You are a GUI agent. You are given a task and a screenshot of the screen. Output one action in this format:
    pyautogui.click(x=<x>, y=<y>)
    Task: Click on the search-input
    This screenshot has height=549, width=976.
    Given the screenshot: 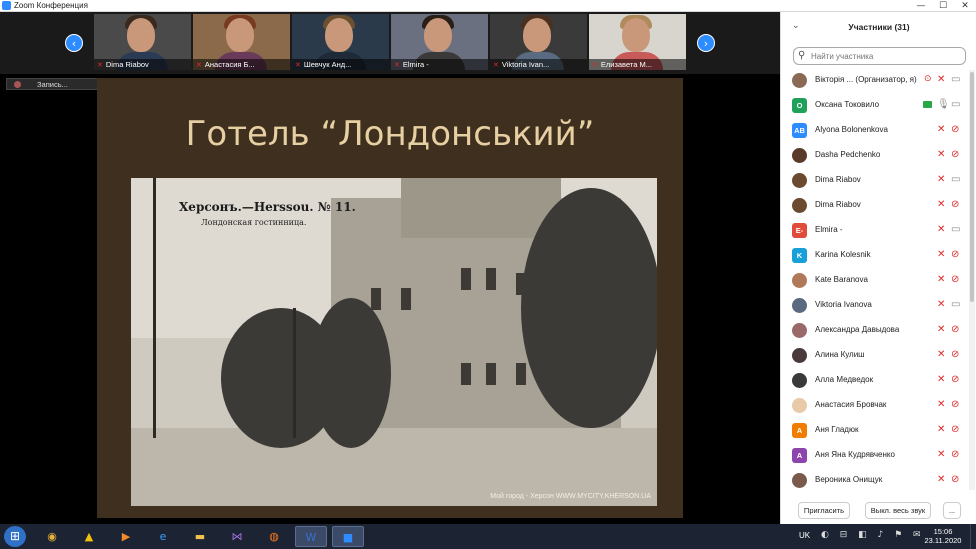 What is the action you would take?
    pyautogui.click(x=886, y=56)
    